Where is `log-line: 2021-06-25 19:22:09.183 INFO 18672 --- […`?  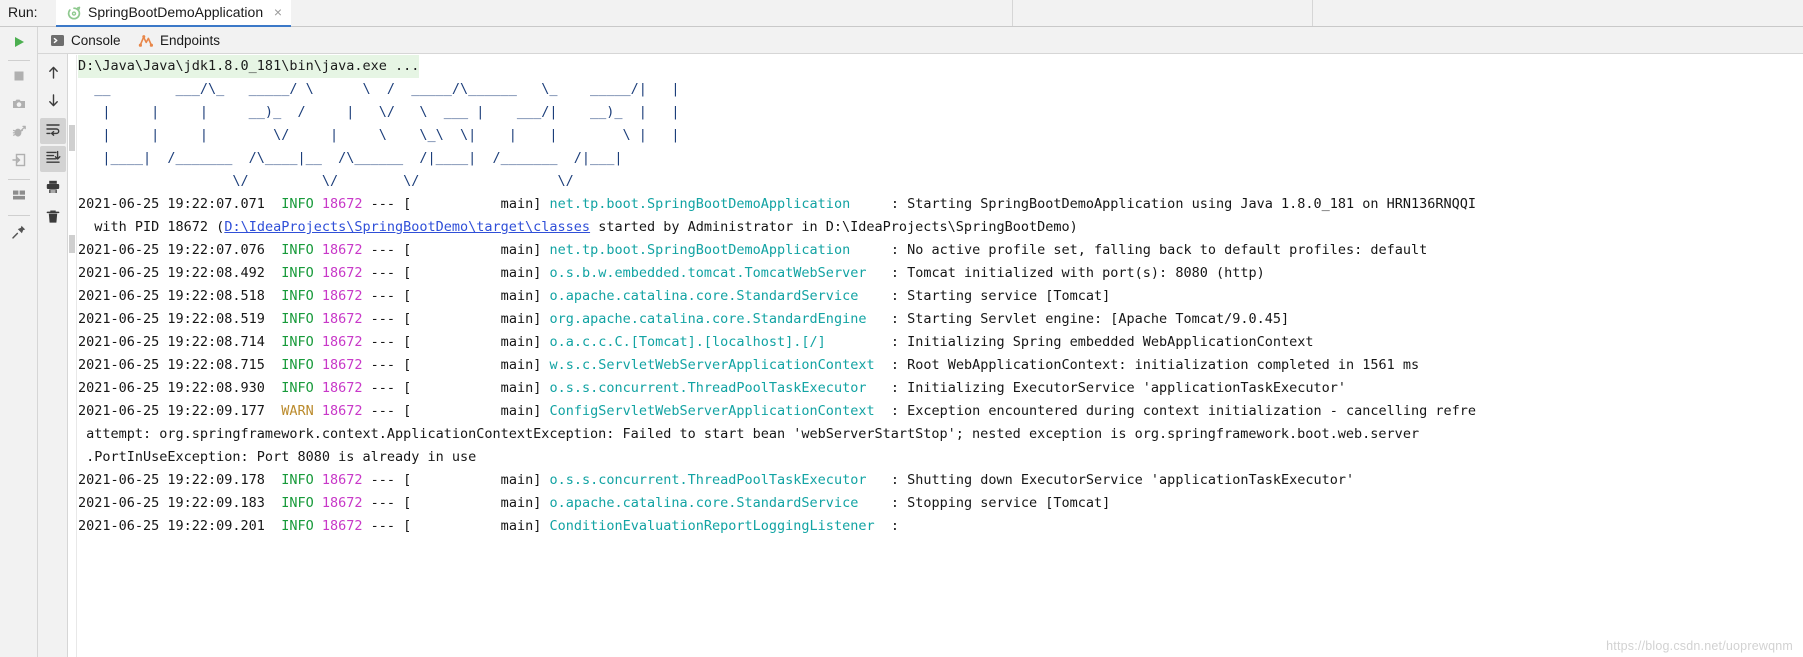
log-line: 2021-06-25 19:22:09.183 INFO 18672 --- [… is located at coordinates (594, 503).